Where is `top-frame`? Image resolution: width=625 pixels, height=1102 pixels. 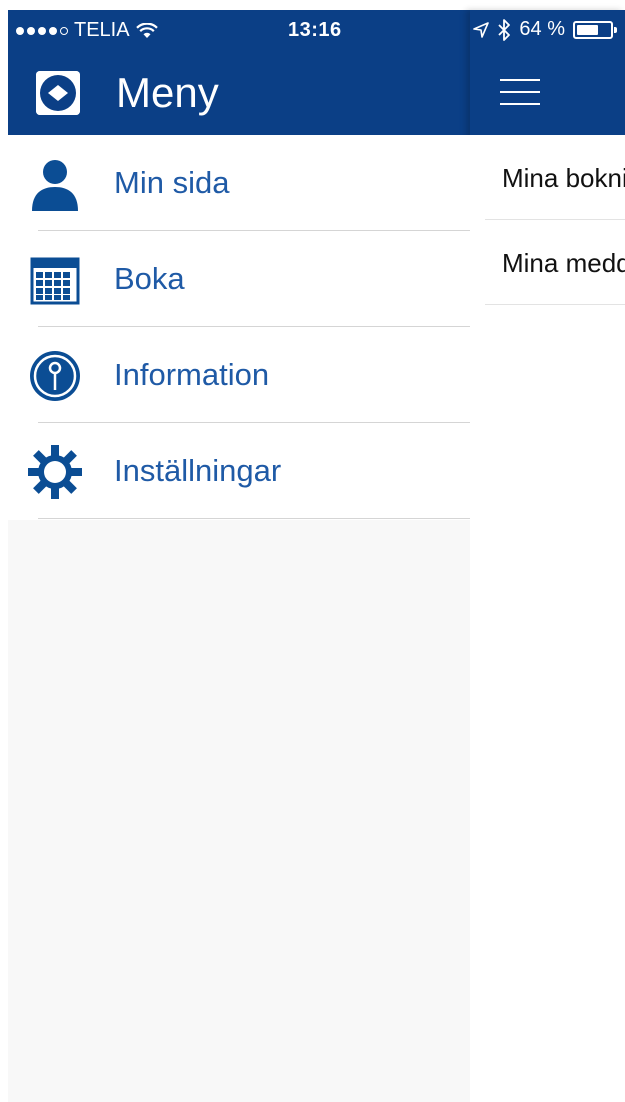
top-frame is located at coordinates (312, 5).